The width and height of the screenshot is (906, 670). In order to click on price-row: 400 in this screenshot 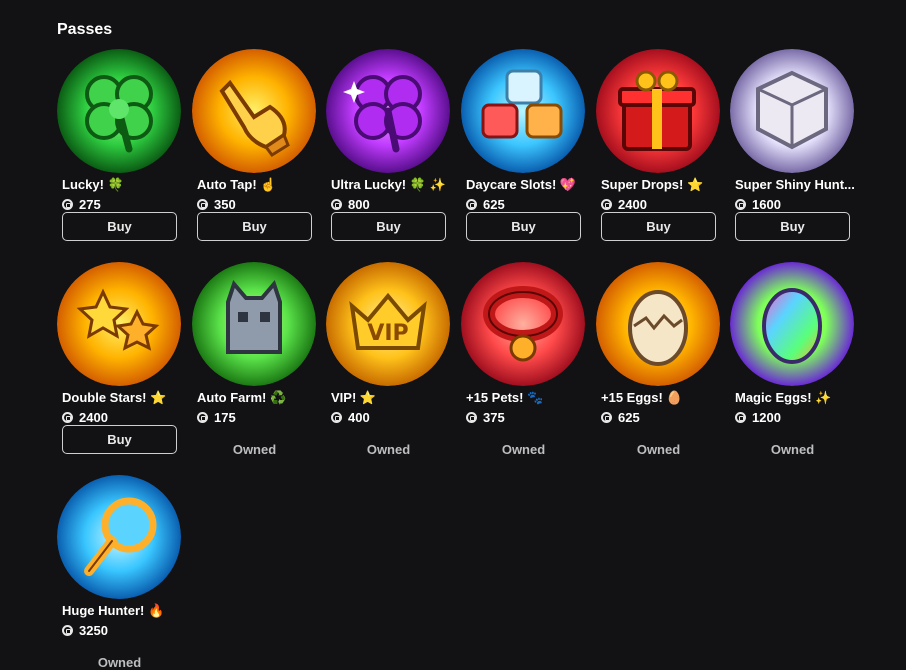, I will do `click(350, 417)`.